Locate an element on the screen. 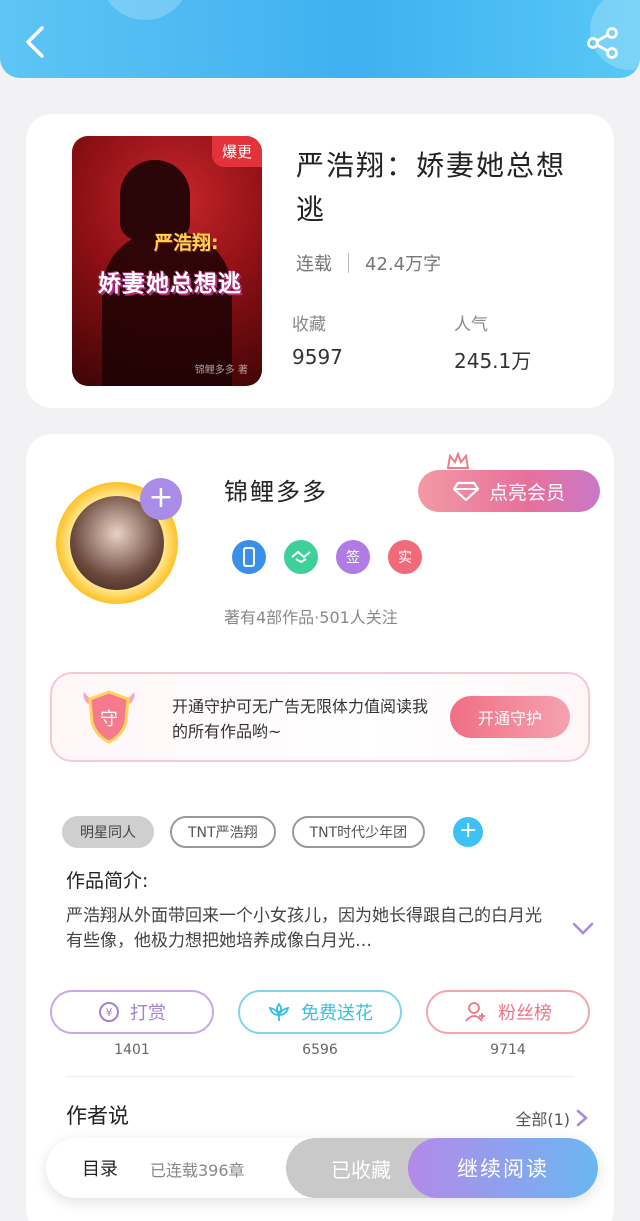  guard-banner: 守 开通守护可无广告无限体力值阅读我的所有作品哟~ 开通守护 is located at coordinates (320, 717).